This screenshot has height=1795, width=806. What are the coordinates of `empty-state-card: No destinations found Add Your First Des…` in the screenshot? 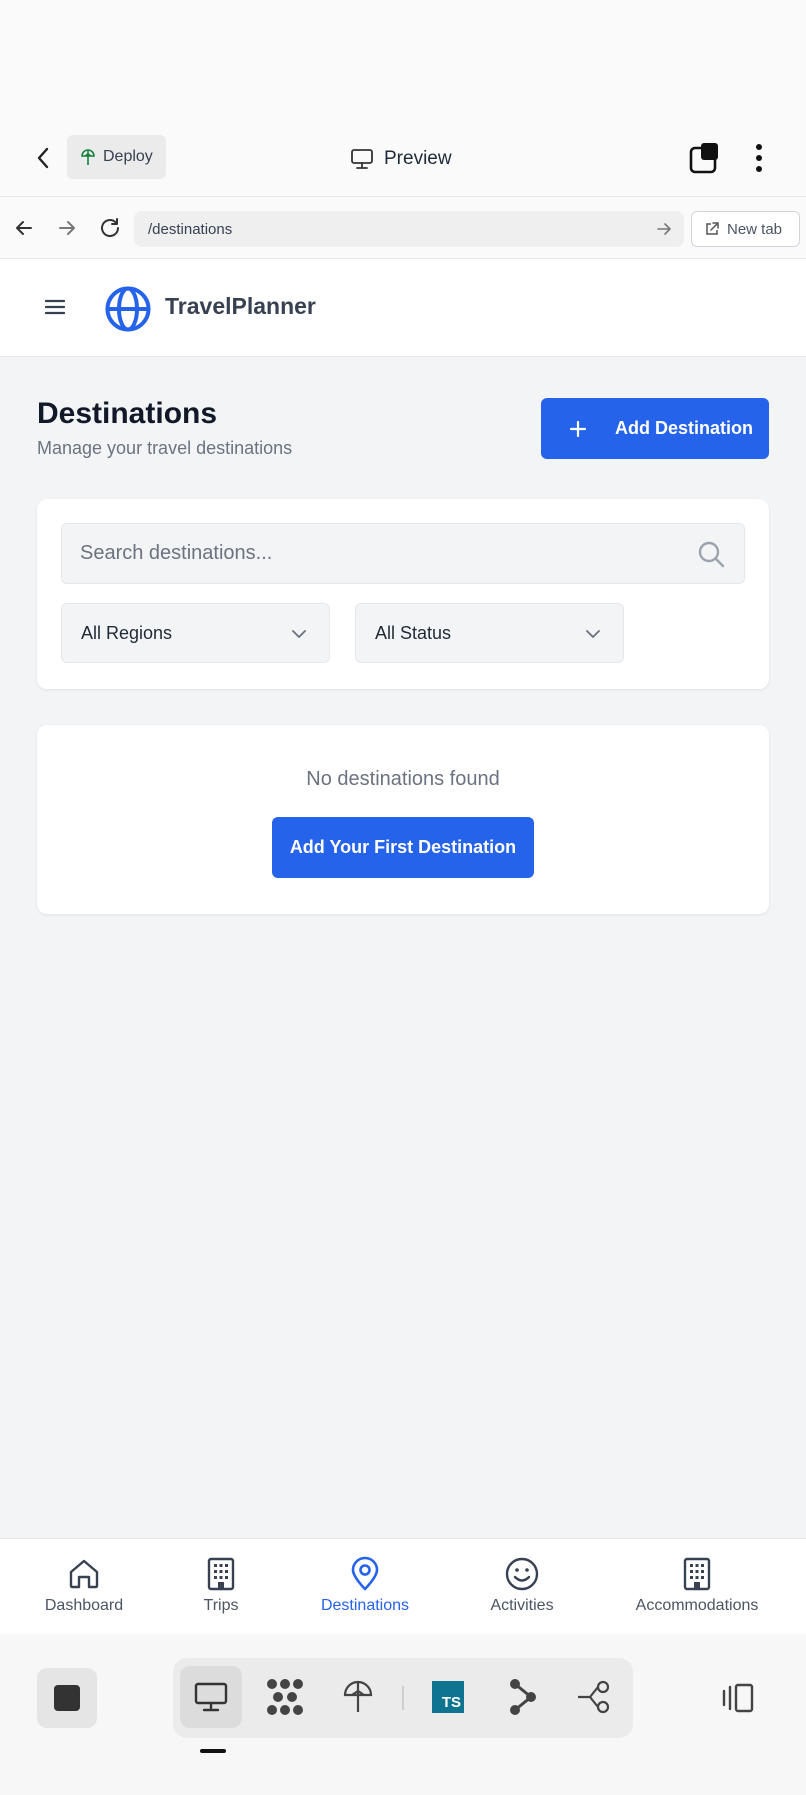 It's located at (403, 819).